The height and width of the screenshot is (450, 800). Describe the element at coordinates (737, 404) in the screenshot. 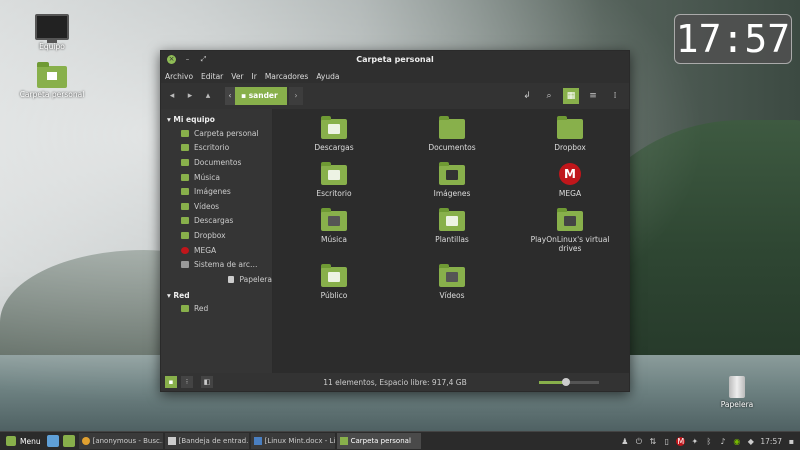

I see `desktop-icon-label: Papelera` at that location.